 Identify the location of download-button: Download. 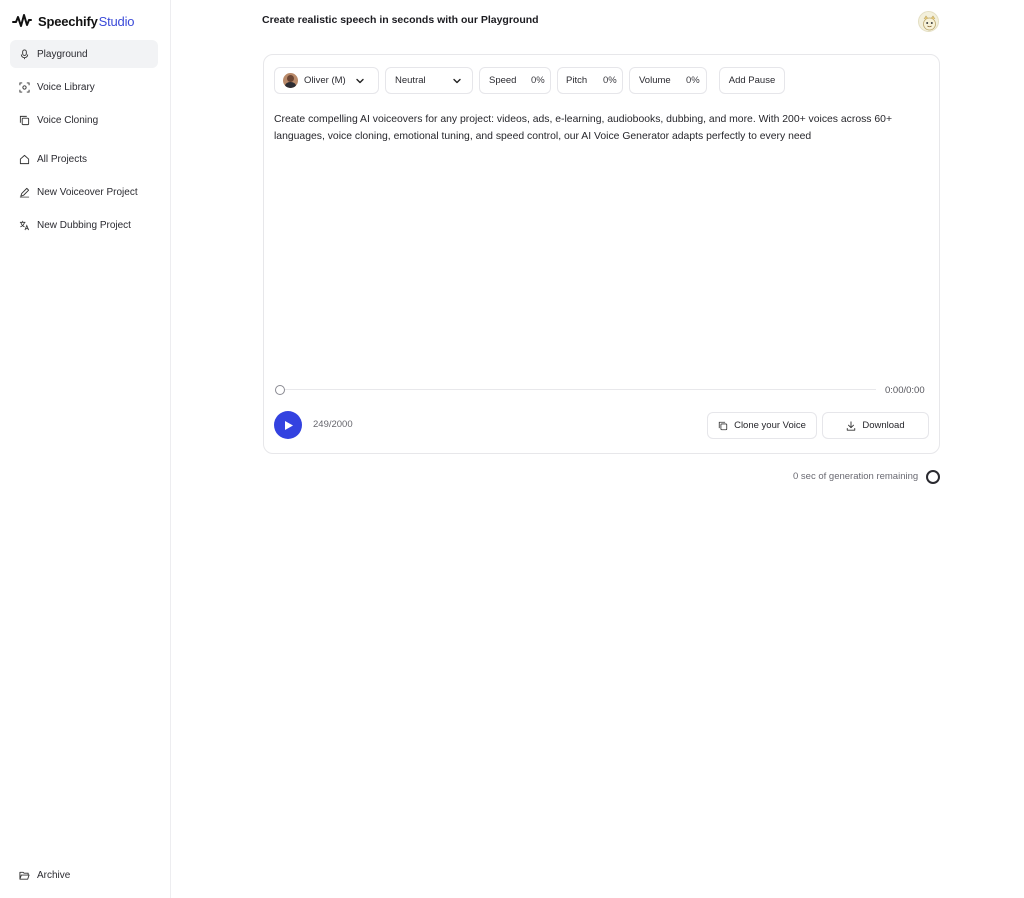
(875, 425).